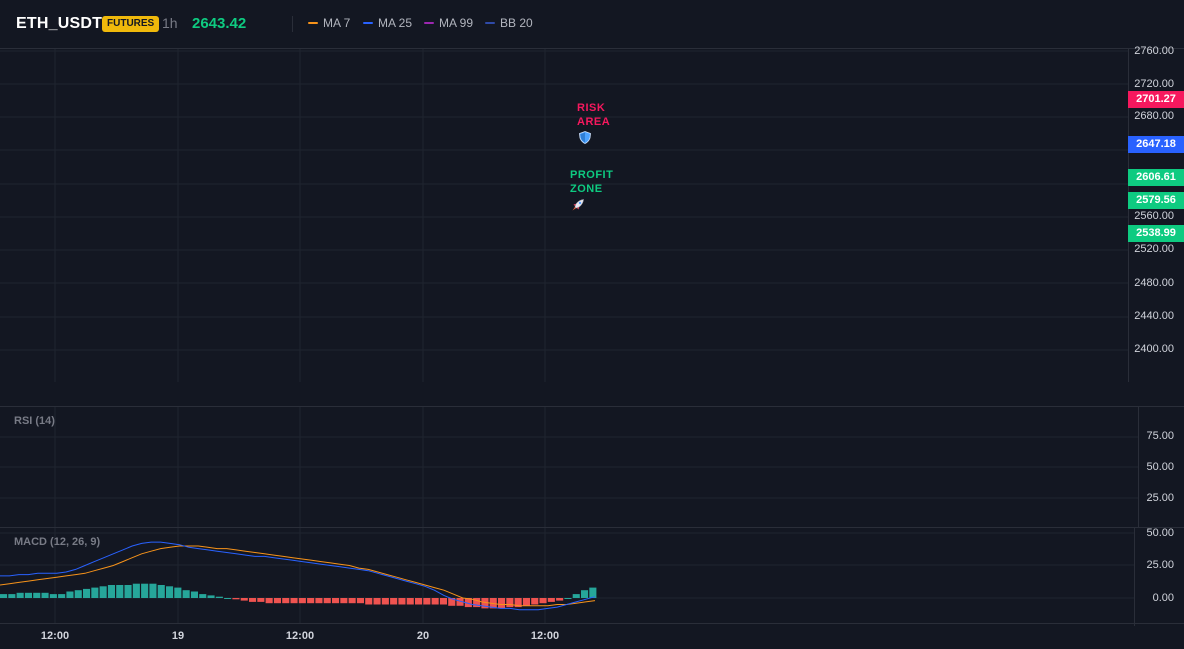 Image resolution: width=1184 pixels, height=649 pixels. What do you see at coordinates (1154, 316) in the screenshot?
I see `price-tick: 2440.00` at bounding box center [1154, 316].